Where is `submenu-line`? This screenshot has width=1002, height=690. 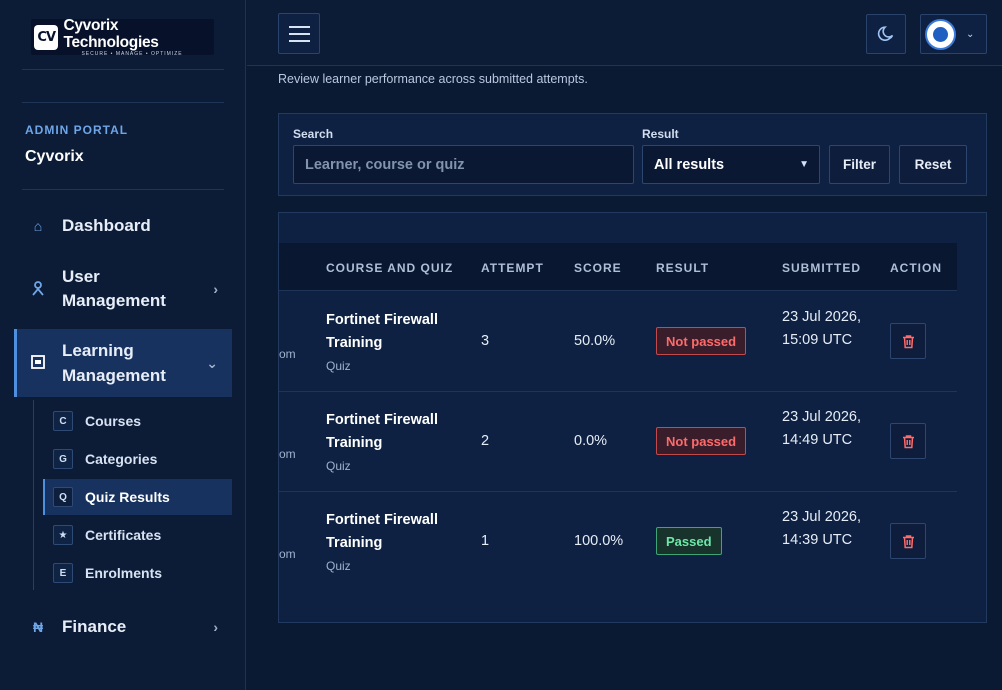
submenu-line is located at coordinates (33, 495).